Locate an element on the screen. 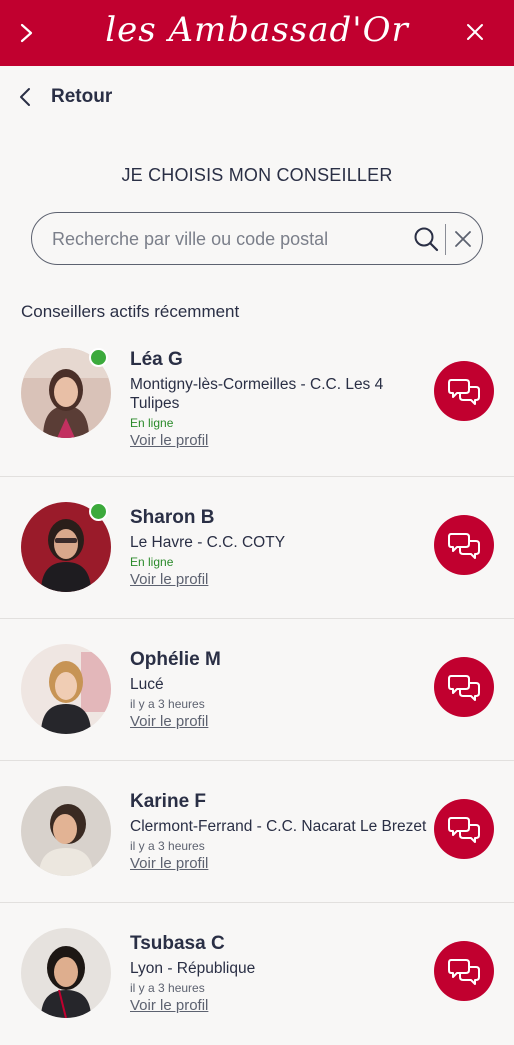 This screenshot has height=1045, width=514. chevron-left-icon is located at coordinates (25, 97).